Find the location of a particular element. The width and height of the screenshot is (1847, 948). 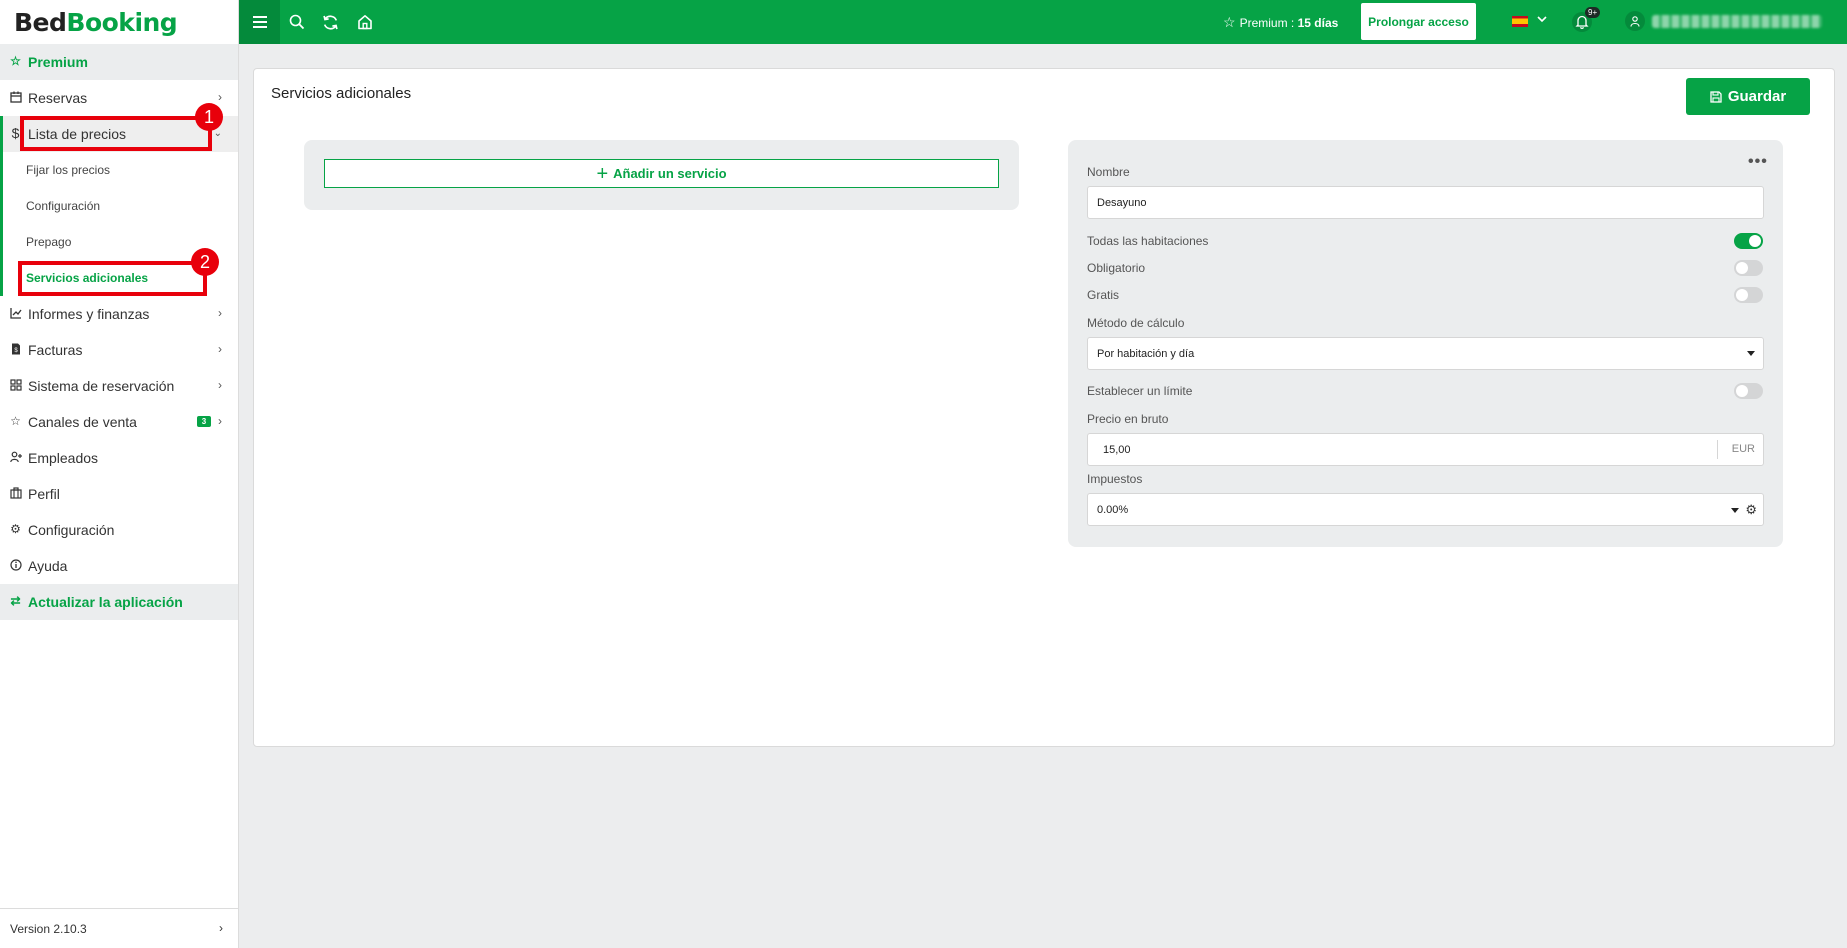

more-options-icon: ••• is located at coordinates (1758, 162).